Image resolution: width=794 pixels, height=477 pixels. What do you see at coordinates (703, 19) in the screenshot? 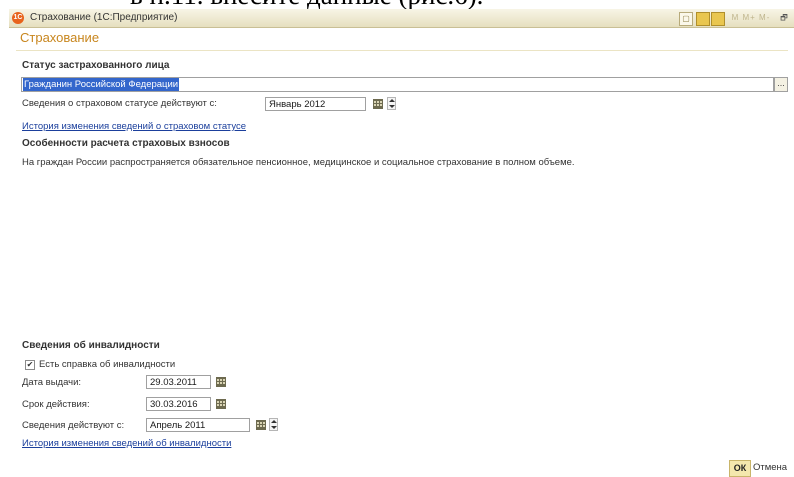
I see `calendar-tool-icon` at bounding box center [703, 19].